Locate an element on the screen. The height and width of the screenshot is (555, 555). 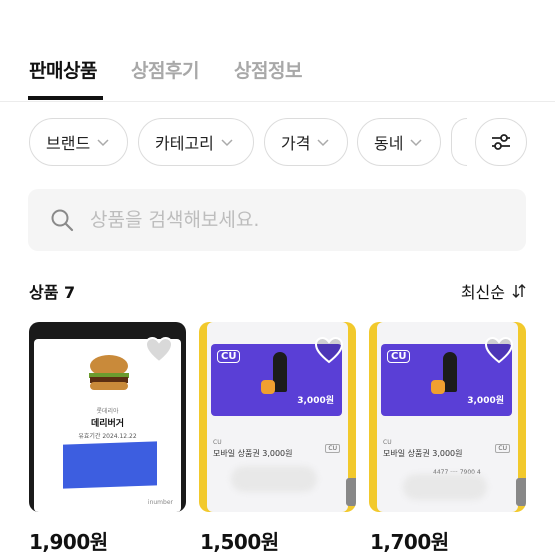
sort-icon is located at coordinates (519, 291).